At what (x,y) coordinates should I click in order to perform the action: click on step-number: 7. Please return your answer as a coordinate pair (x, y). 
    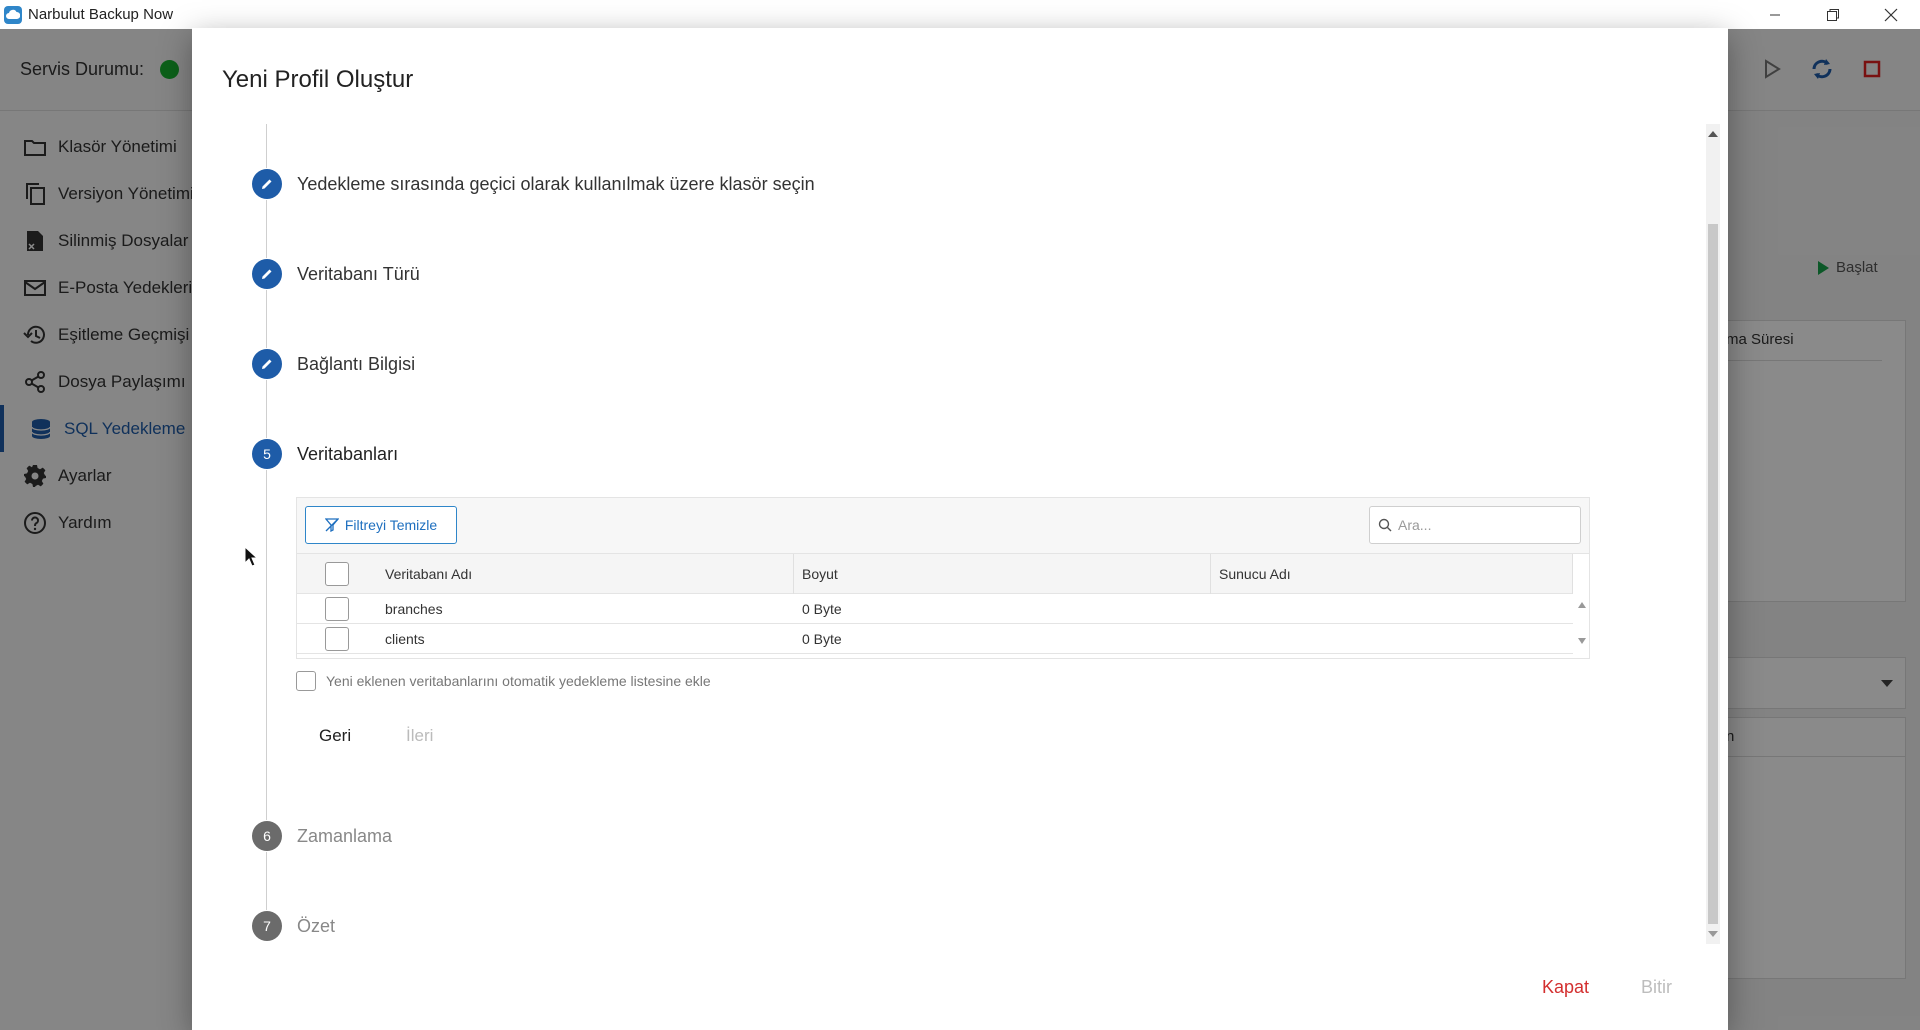
    Looking at the image, I should click on (267, 926).